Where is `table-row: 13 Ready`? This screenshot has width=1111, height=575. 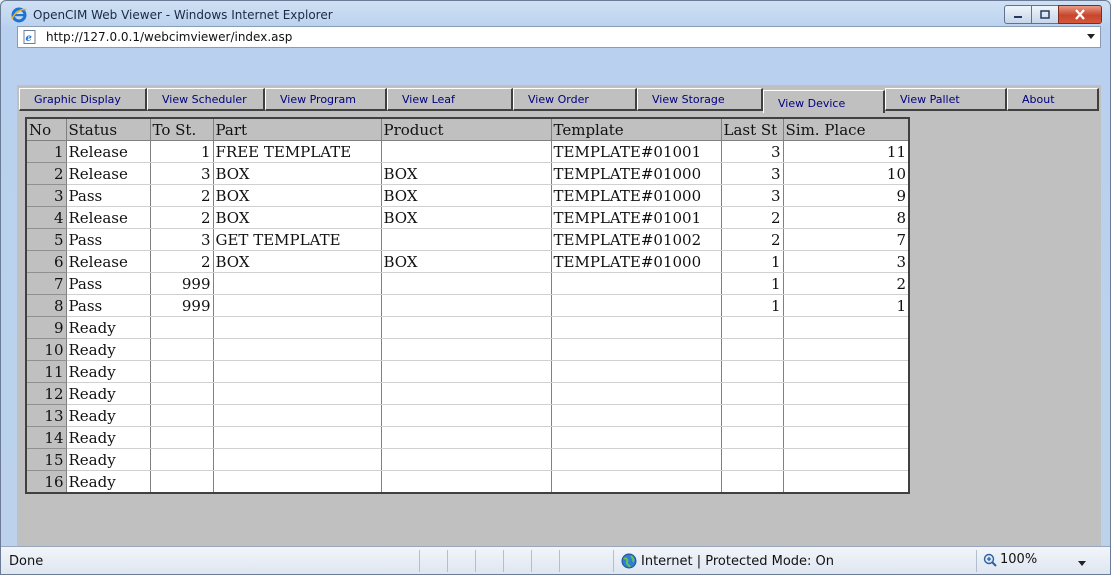
table-row: 13 Ready is located at coordinates (468, 415).